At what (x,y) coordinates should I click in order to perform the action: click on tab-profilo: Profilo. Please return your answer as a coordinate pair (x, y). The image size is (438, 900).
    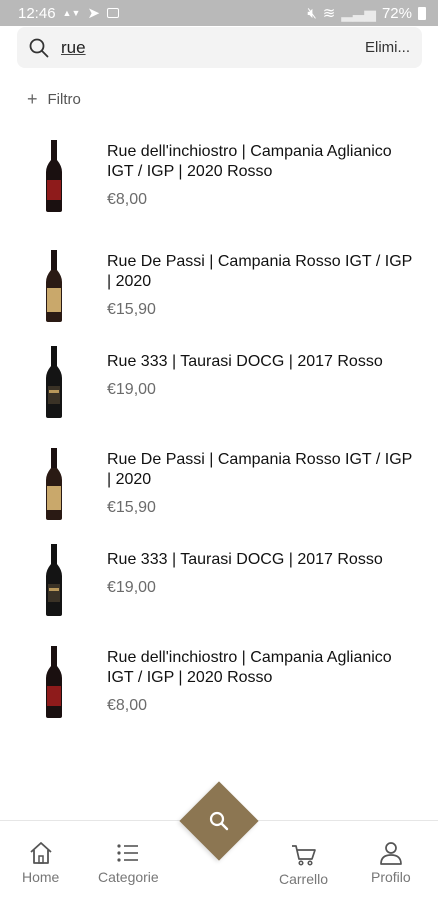
    Looking at the image, I should click on (391, 863).